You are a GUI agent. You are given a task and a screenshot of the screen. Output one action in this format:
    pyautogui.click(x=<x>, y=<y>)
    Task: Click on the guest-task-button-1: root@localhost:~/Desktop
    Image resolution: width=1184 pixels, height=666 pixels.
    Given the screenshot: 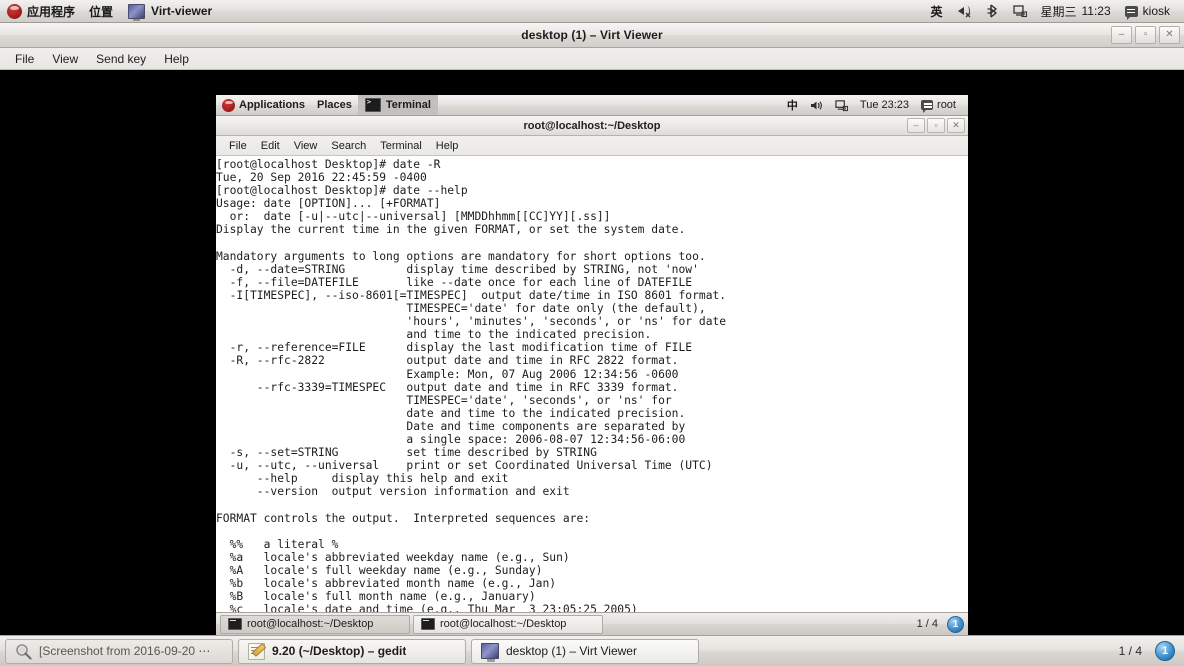 What is the action you would take?
    pyautogui.click(x=315, y=624)
    